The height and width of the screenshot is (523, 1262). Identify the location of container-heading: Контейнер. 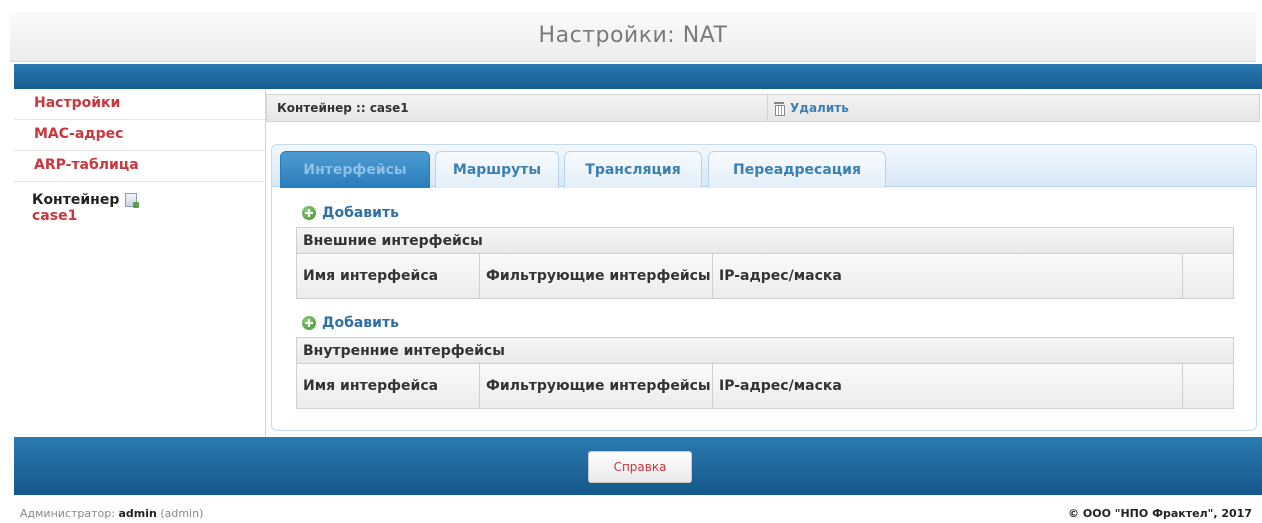
(148, 200).